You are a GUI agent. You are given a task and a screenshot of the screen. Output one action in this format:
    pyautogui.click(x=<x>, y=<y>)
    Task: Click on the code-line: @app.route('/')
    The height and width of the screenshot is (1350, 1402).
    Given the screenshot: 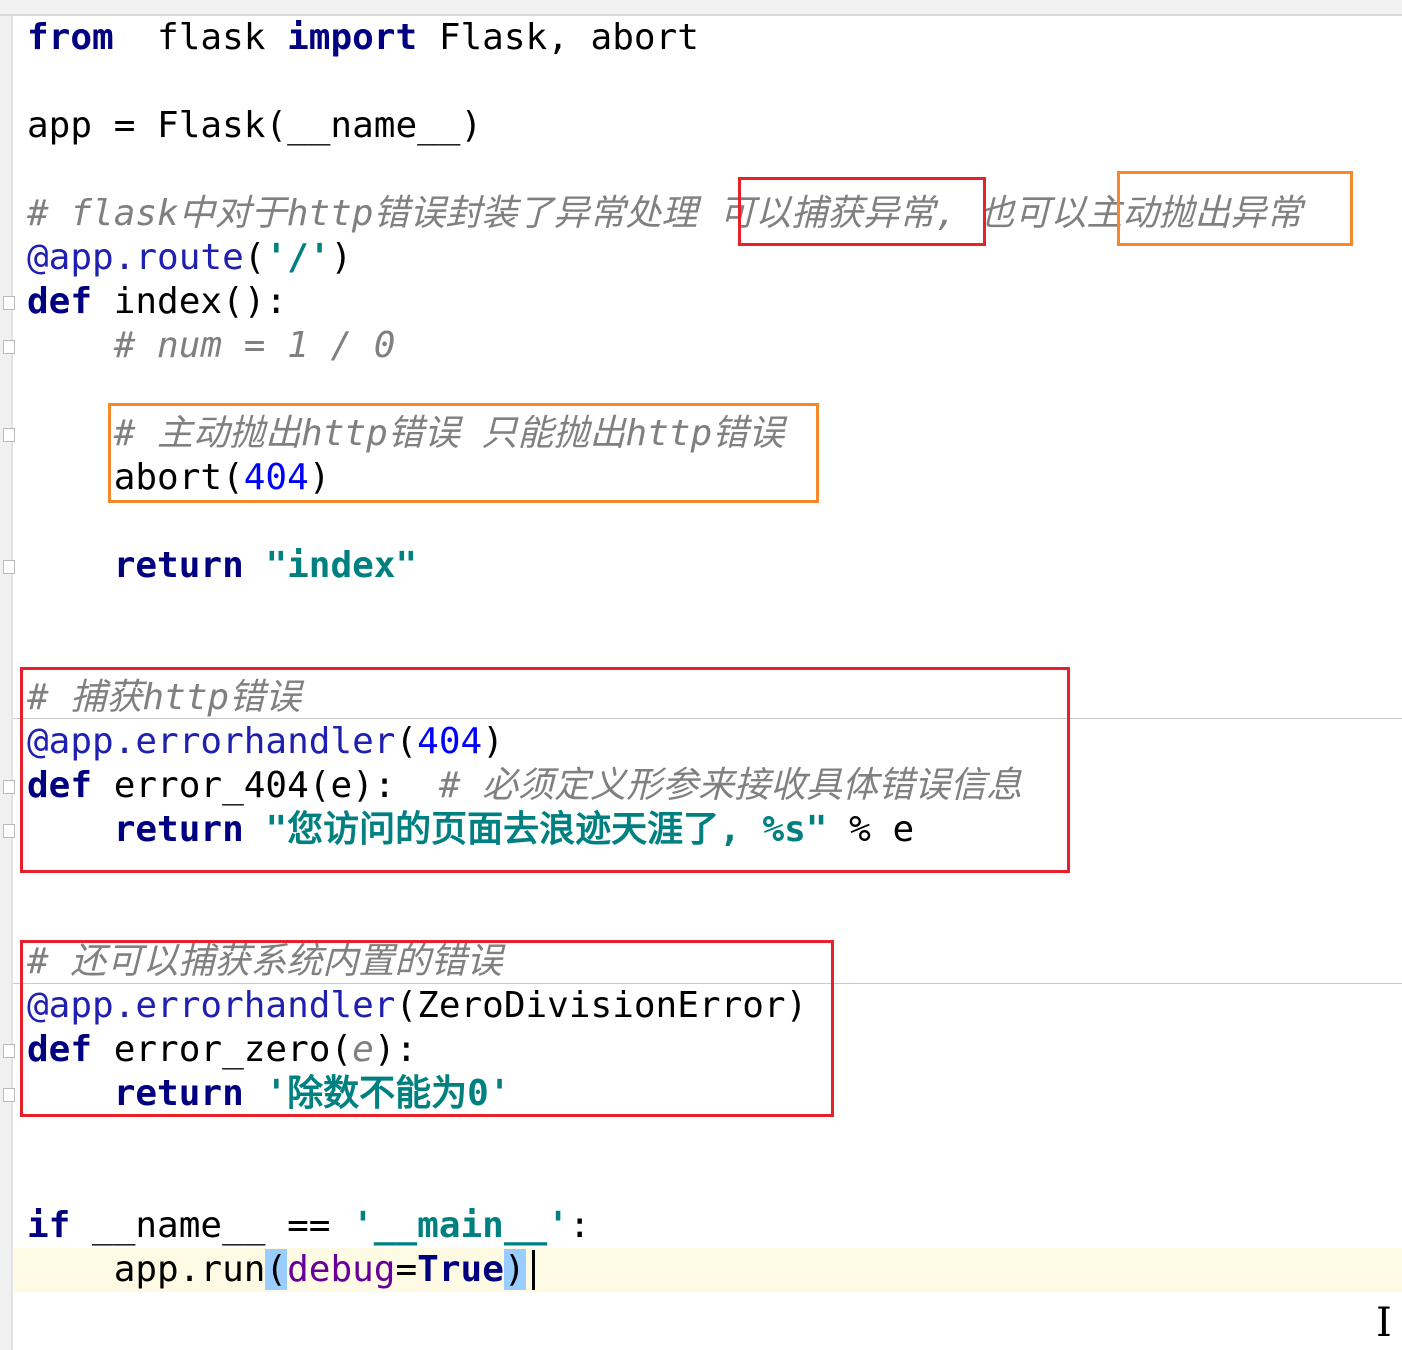 What is the action you would take?
    pyautogui.click(x=664, y=258)
    